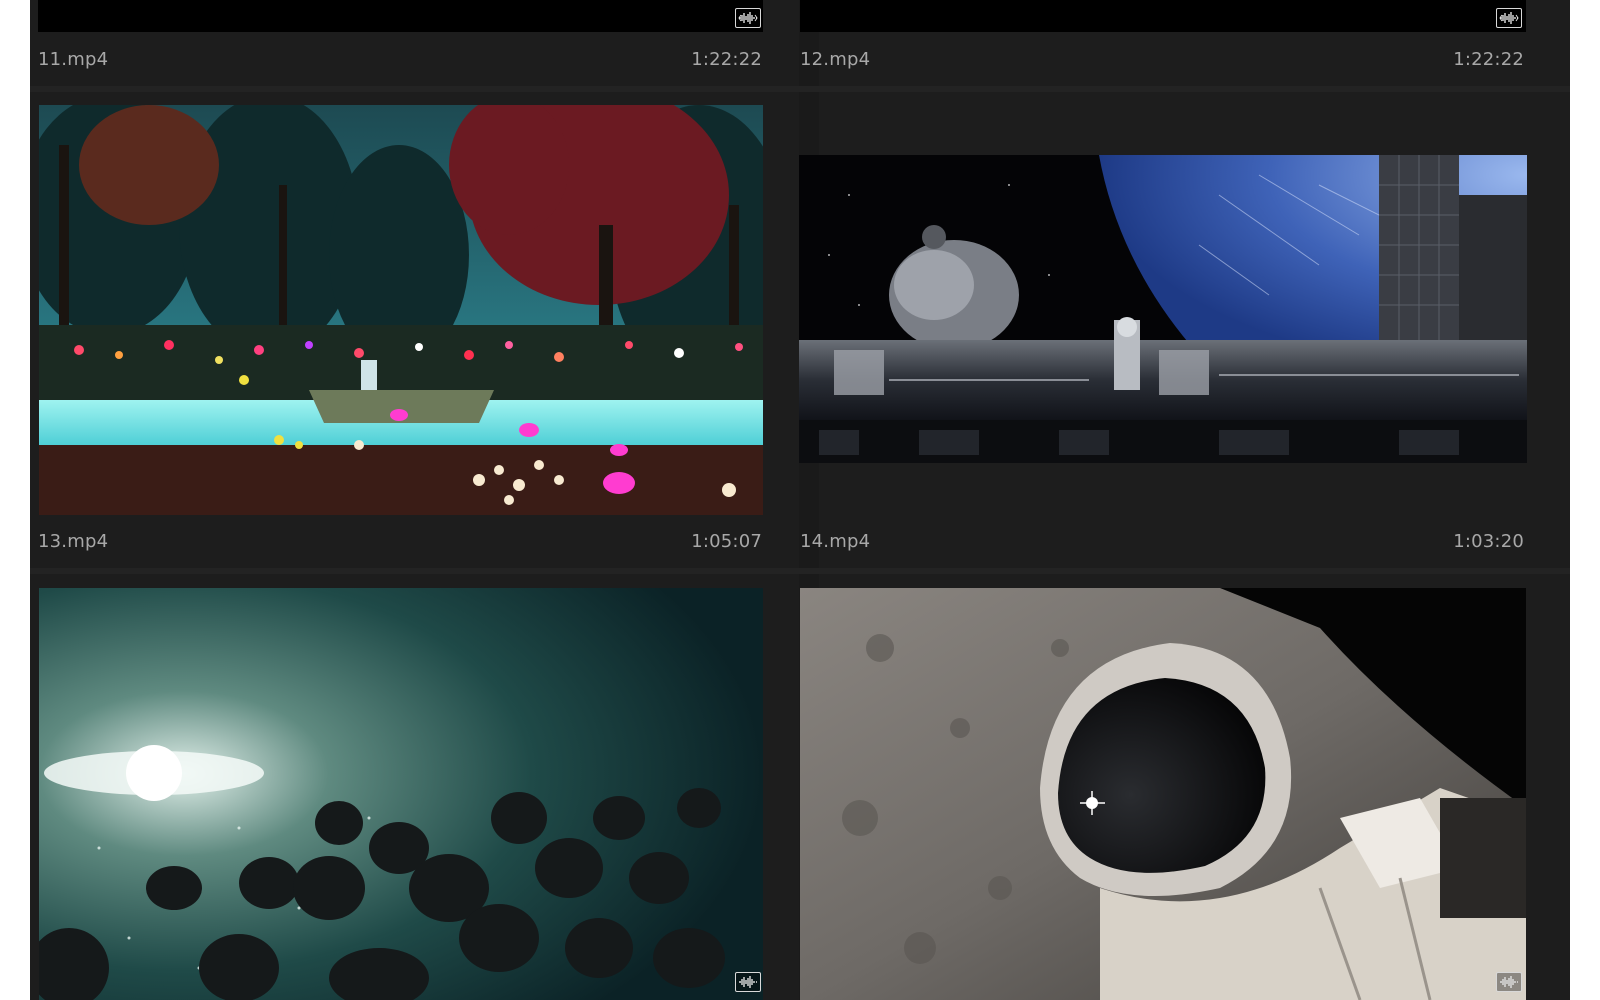 This screenshot has width=1600, height=1000. What do you see at coordinates (73, 541) in the screenshot?
I see `clip-filename: 13.mp4` at bounding box center [73, 541].